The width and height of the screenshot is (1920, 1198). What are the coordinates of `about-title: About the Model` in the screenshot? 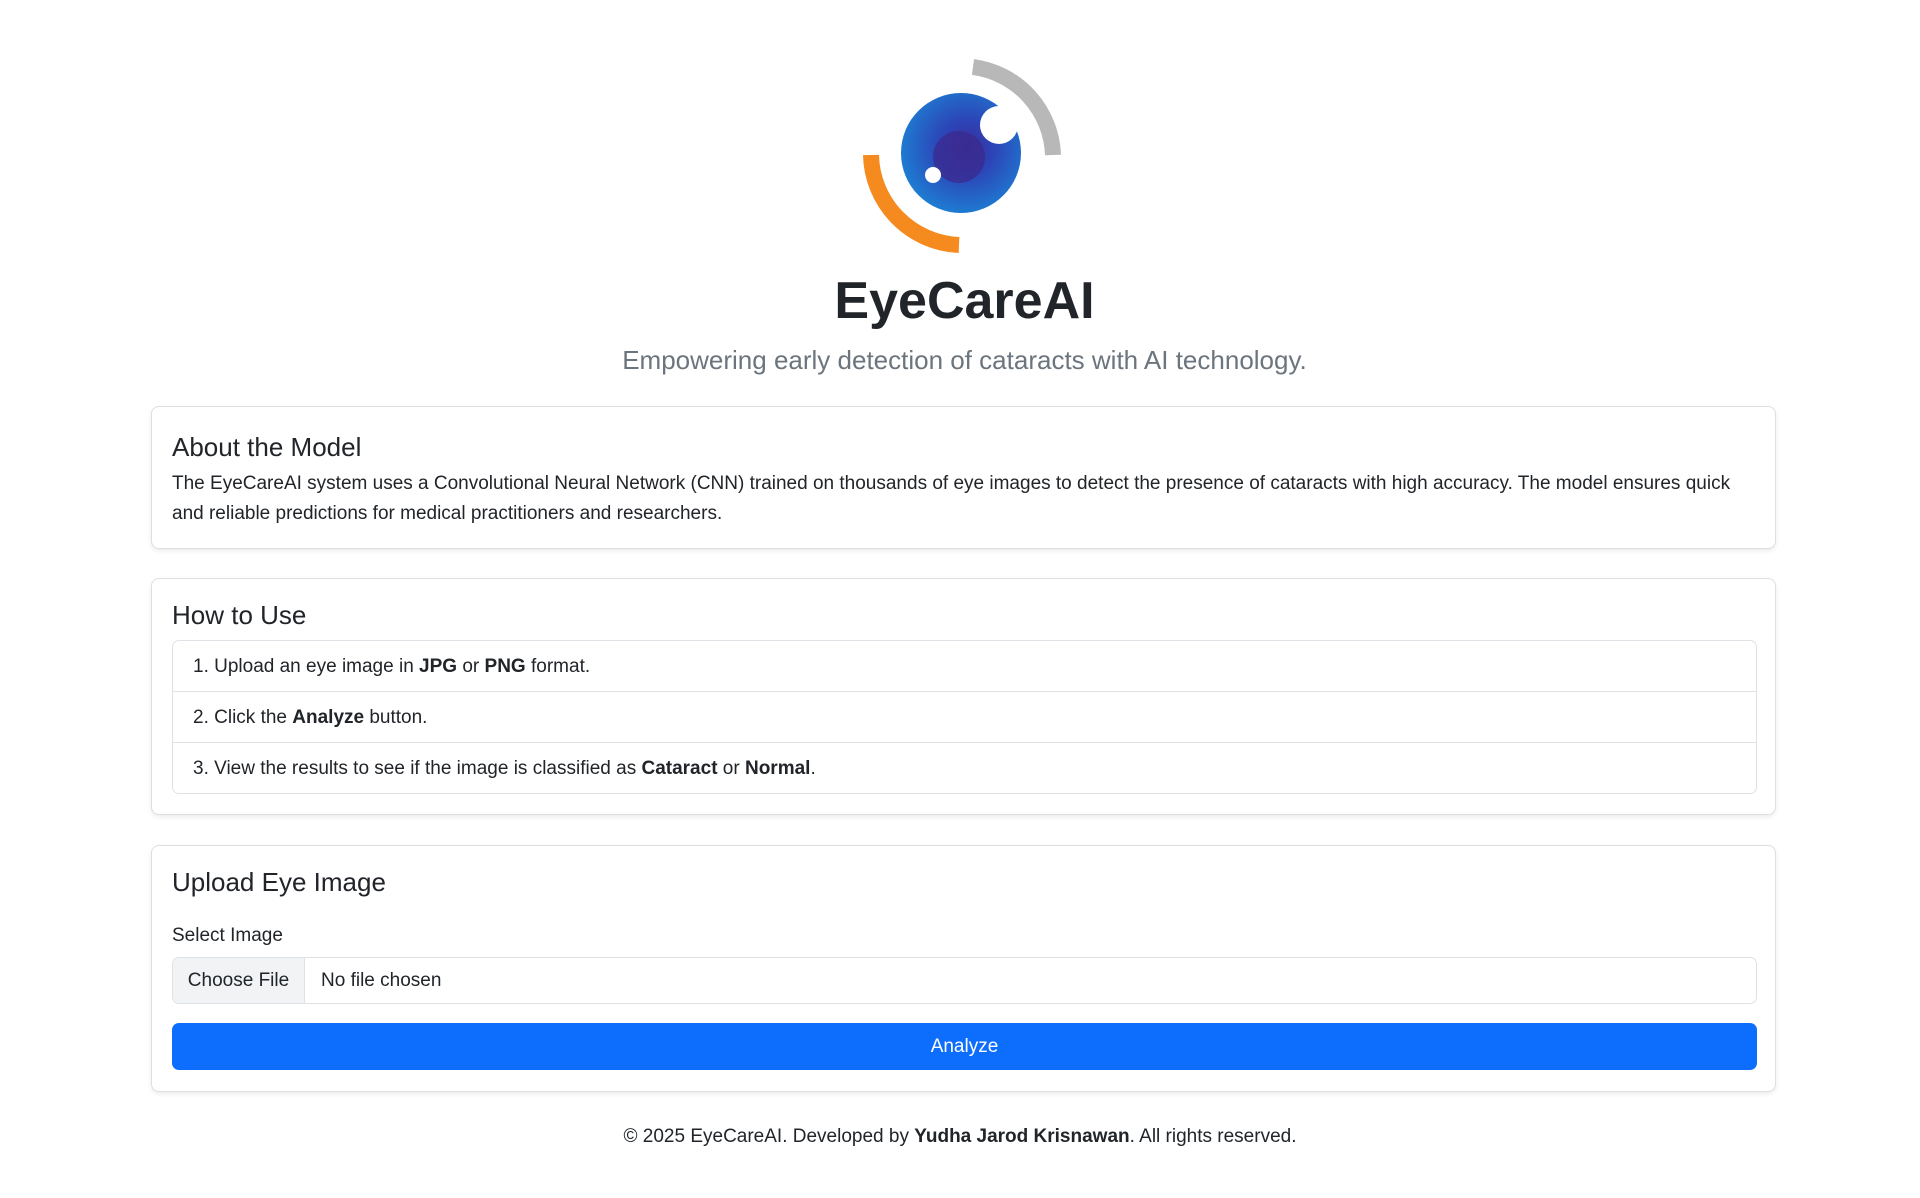 It's located at (267, 447).